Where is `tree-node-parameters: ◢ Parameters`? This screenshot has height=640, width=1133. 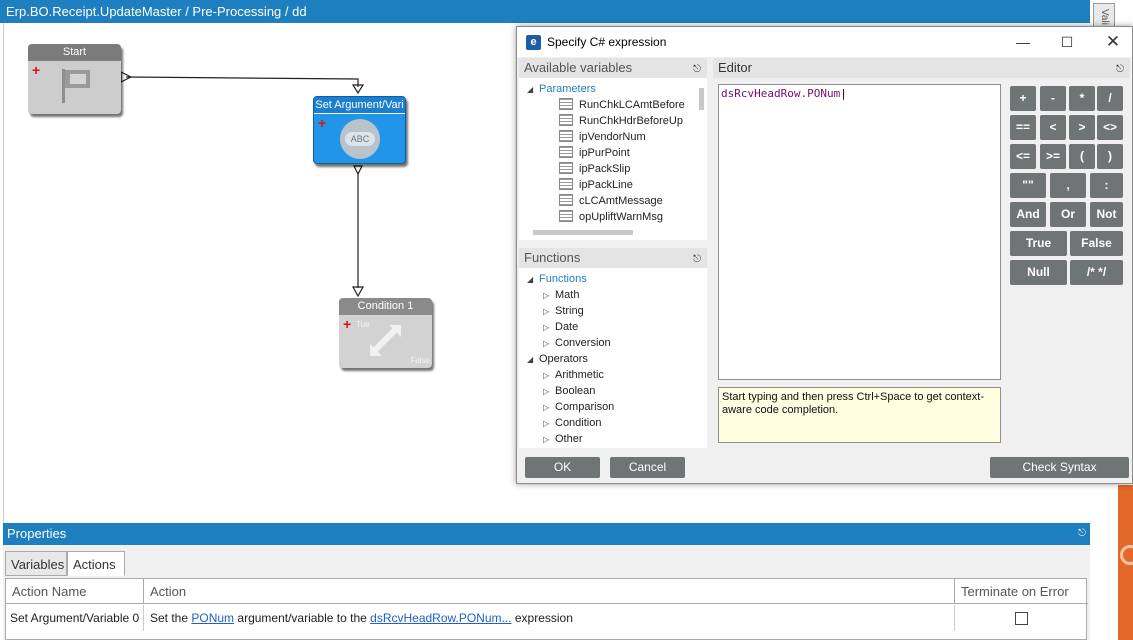 tree-node-parameters: ◢ Parameters is located at coordinates (561, 89).